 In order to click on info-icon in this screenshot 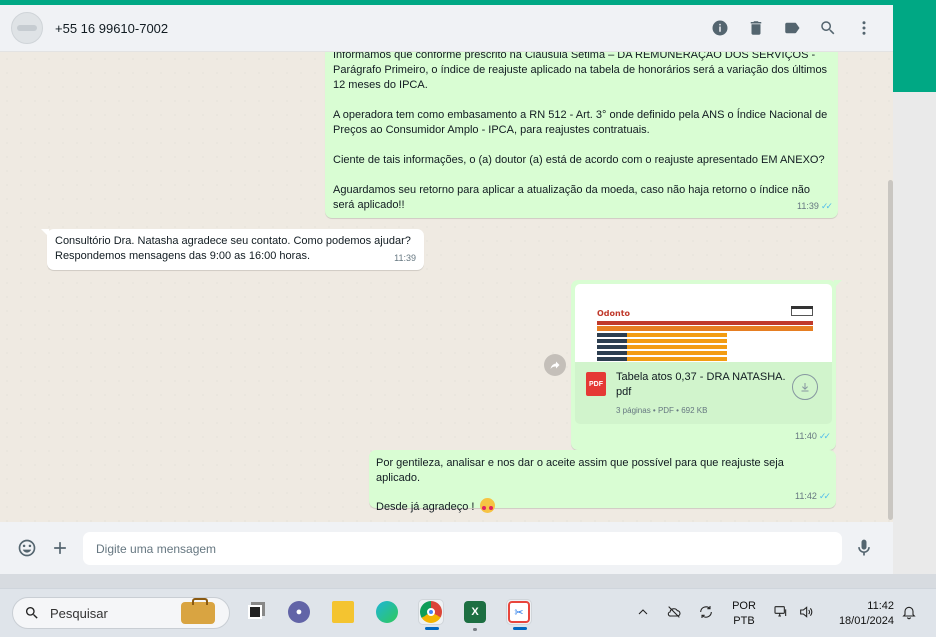, I will do `click(720, 28)`.